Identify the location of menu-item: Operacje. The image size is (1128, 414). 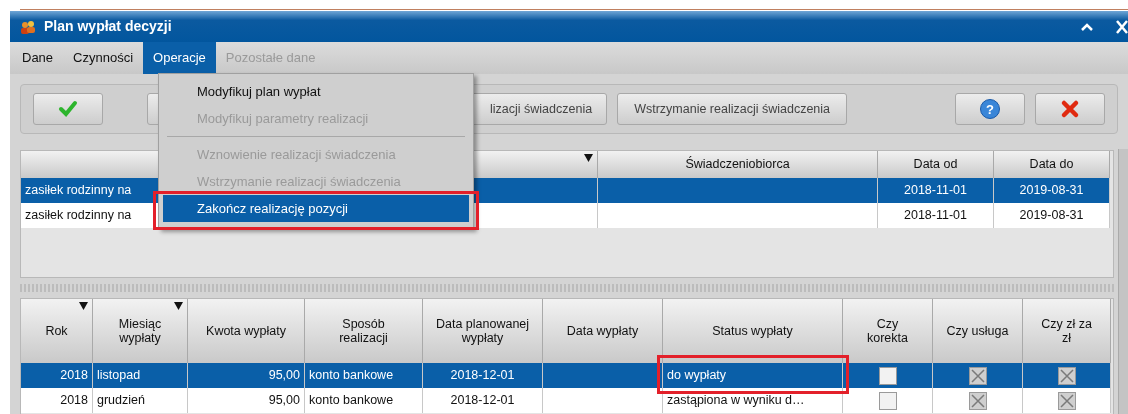
(179, 58).